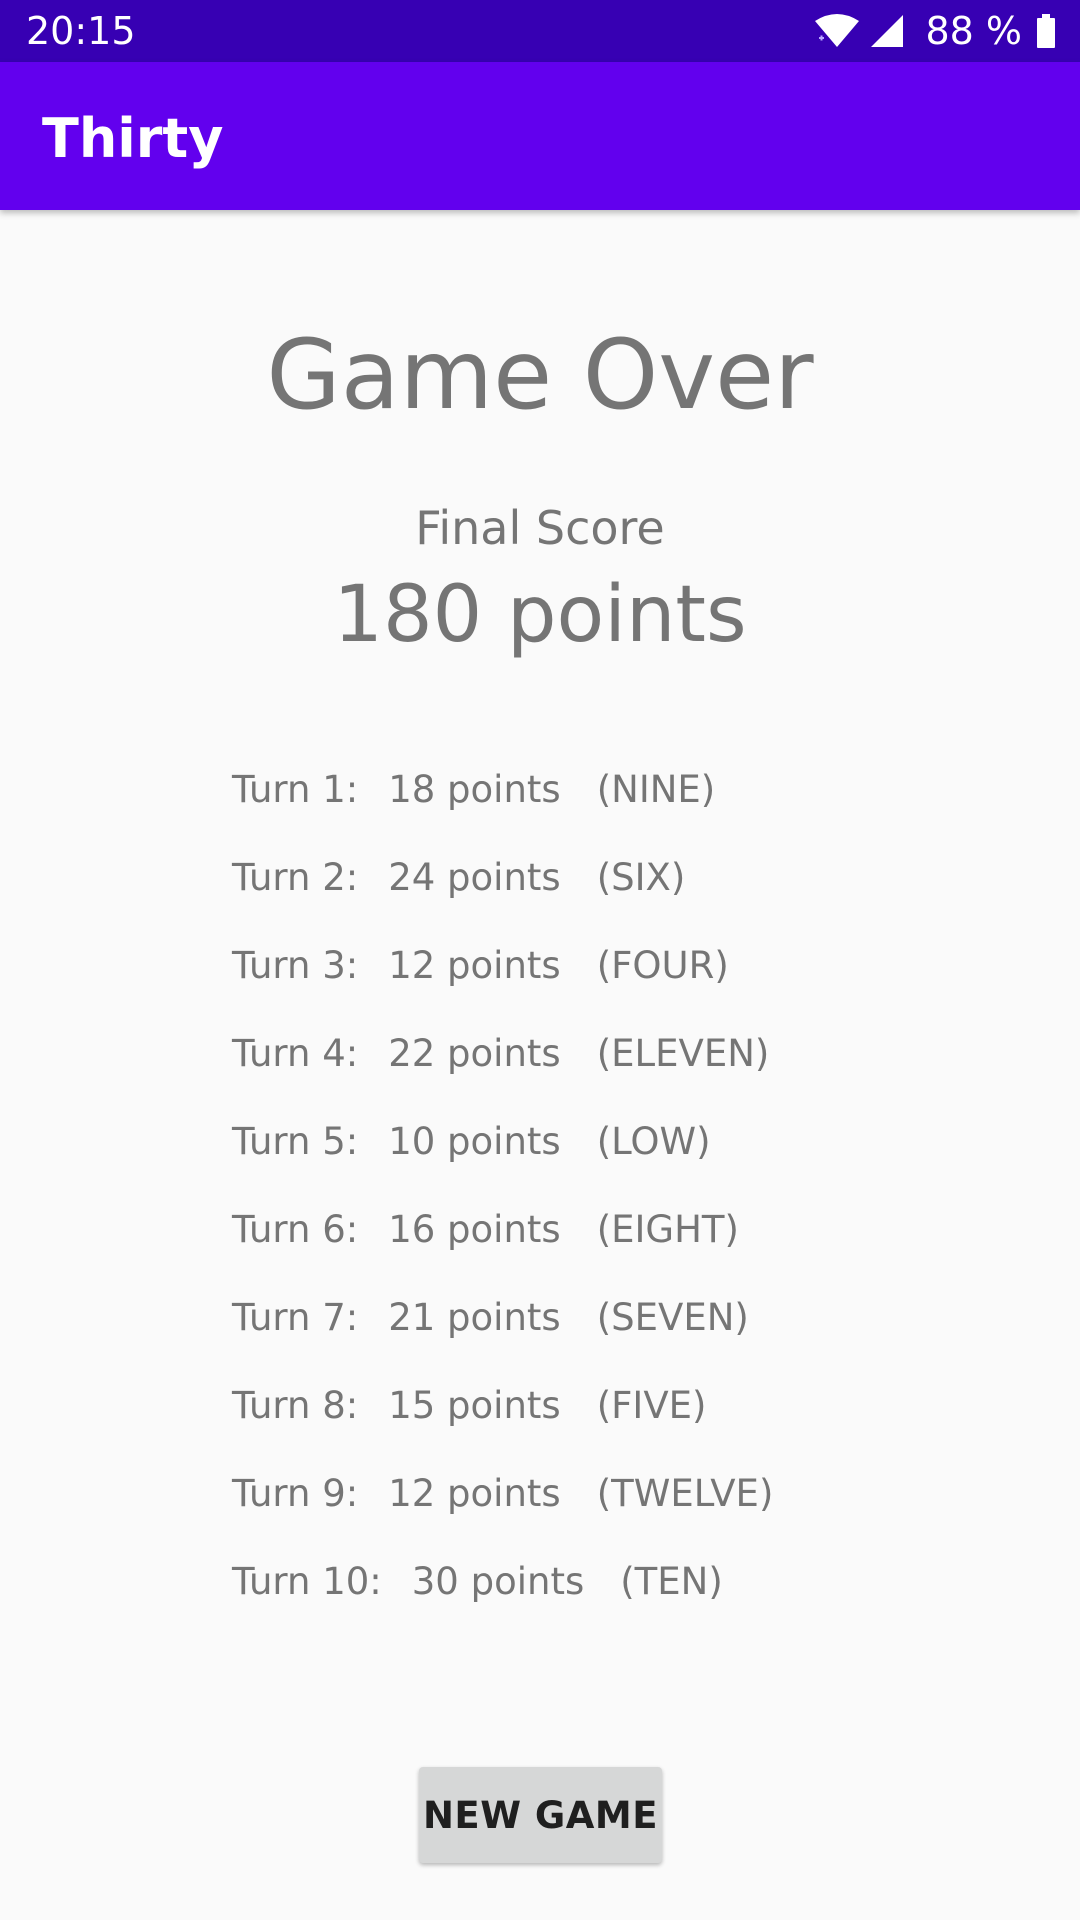 The height and width of the screenshot is (1920, 1080). Describe the element at coordinates (295, 877) in the screenshot. I see `turn-label: Turn 2:` at that location.